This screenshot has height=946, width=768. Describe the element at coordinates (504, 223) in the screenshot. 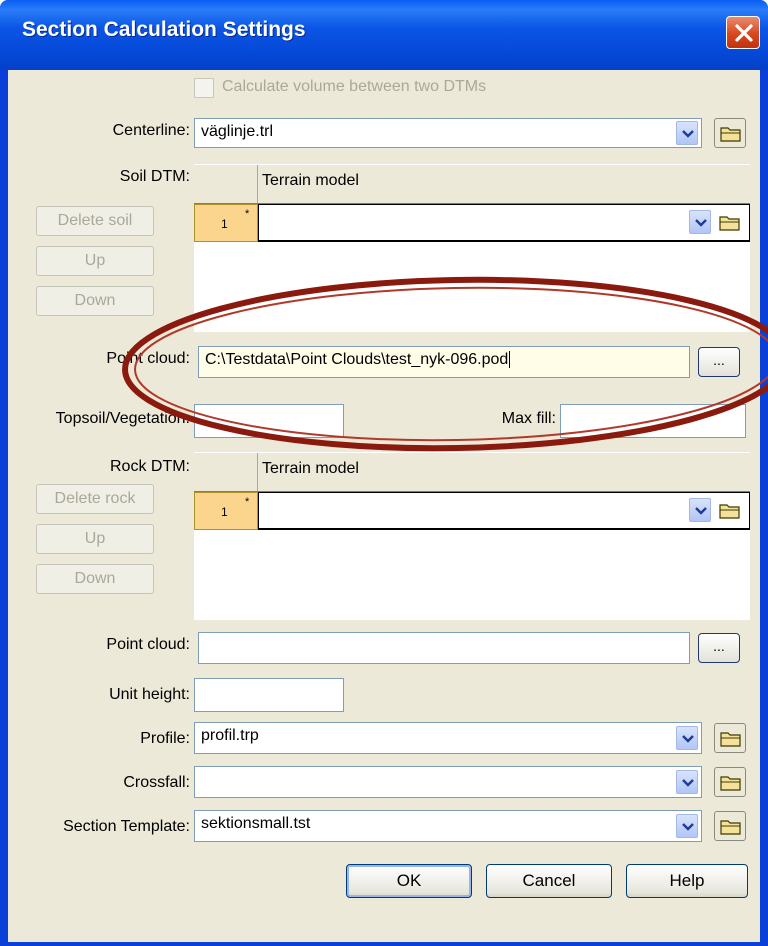

I see `soil-dtm-terrain-cell` at that location.